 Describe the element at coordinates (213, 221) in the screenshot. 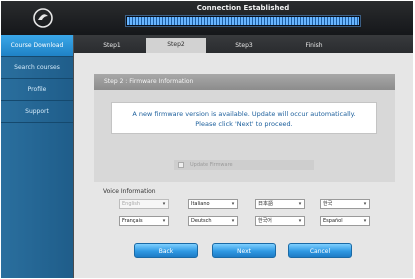

I see `voice-select-deutsch: Deutsch ▾` at that location.